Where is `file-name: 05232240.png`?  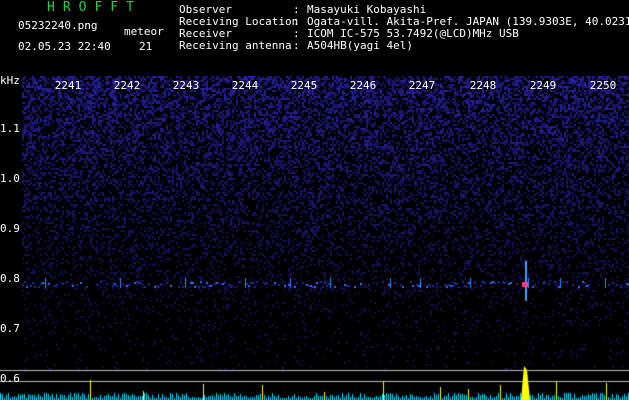
file-name: 05232240.png is located at coordinates (58, 25).